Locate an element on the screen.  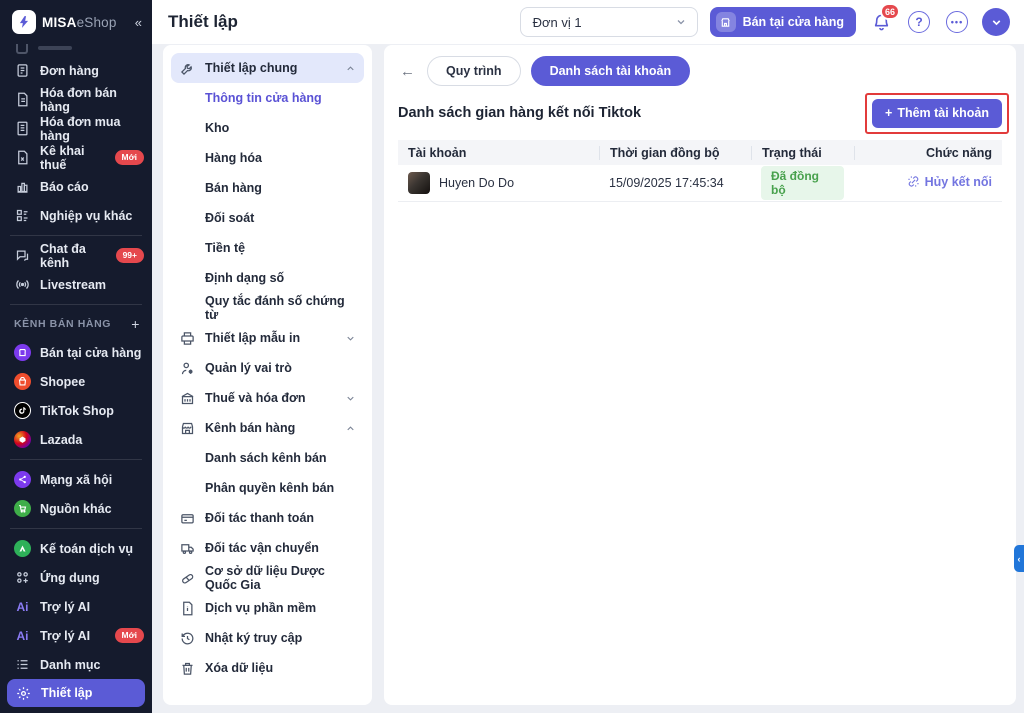
settings-item-number-format: Định dạng số is located at coordinates (267, 278).